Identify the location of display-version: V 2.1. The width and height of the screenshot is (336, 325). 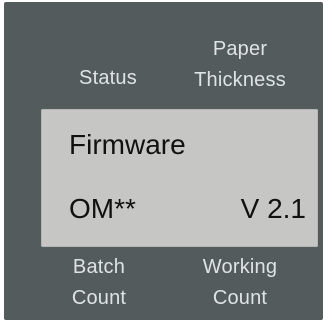
(273, 208).